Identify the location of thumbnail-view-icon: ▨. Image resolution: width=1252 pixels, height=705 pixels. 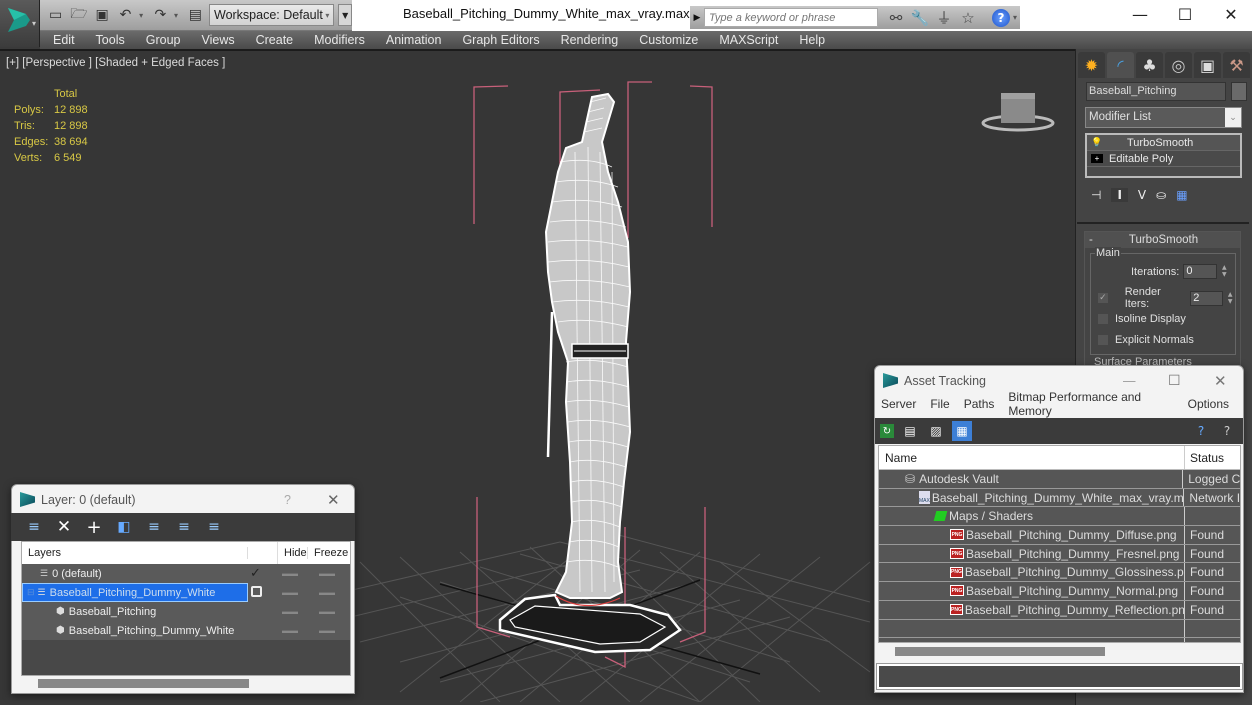
(936, 431).